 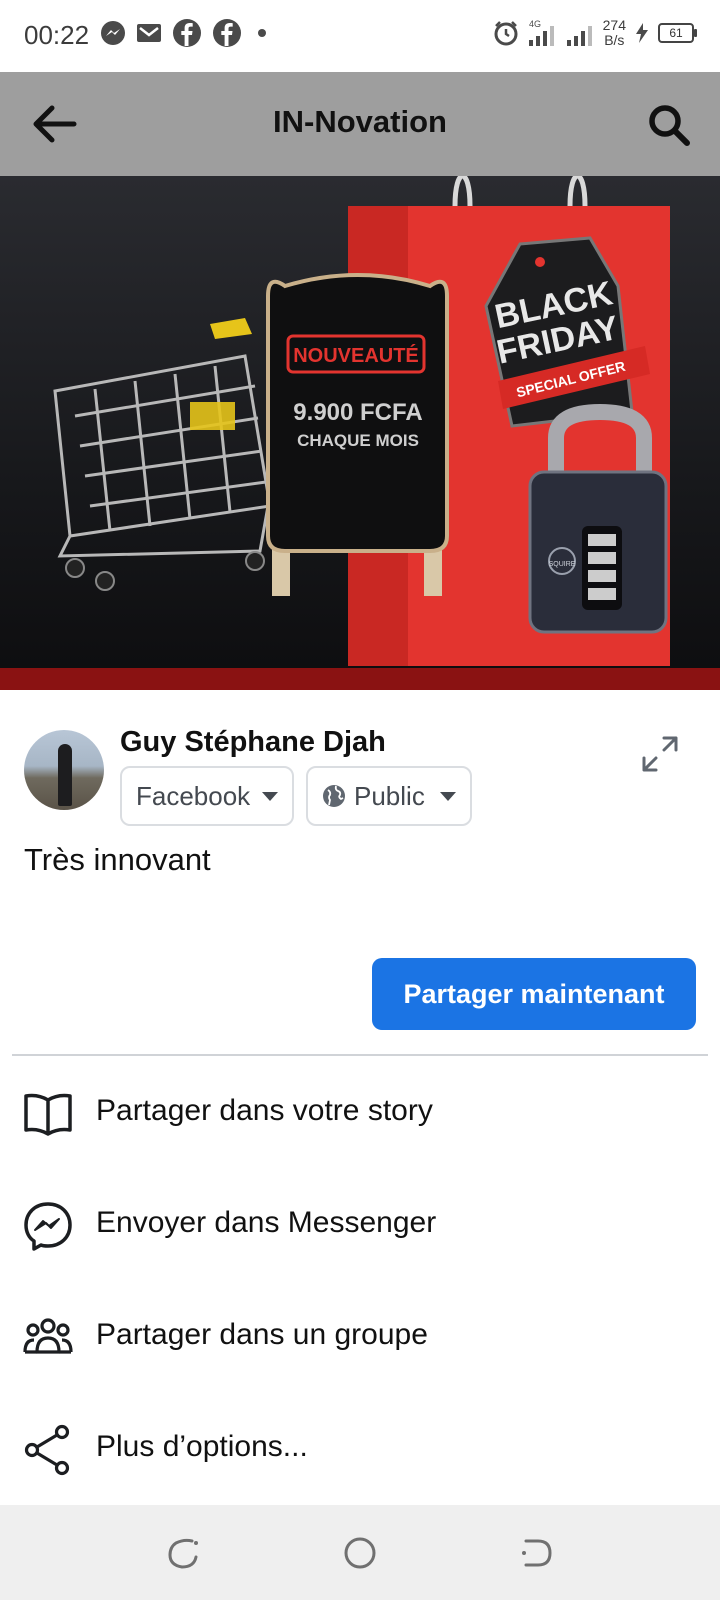 I want to click on charging-icon, so click(x=642, y=33).